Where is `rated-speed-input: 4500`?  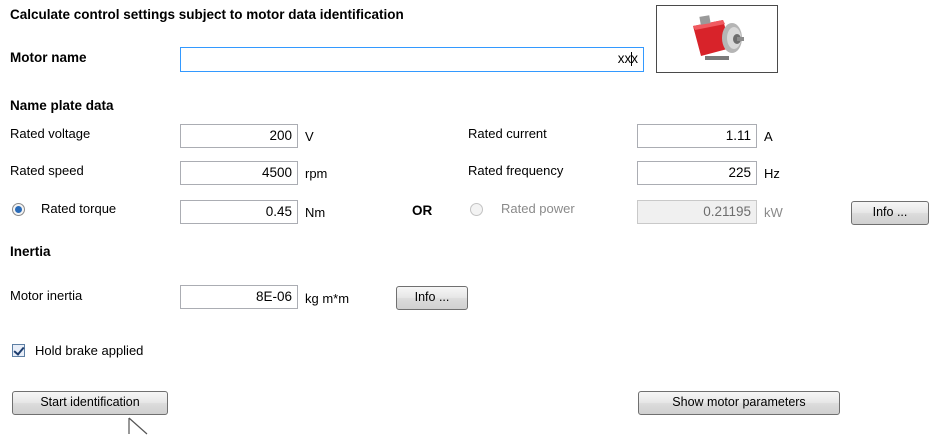 rated-speed-input: 4500 is located at coordinates (239, 173).